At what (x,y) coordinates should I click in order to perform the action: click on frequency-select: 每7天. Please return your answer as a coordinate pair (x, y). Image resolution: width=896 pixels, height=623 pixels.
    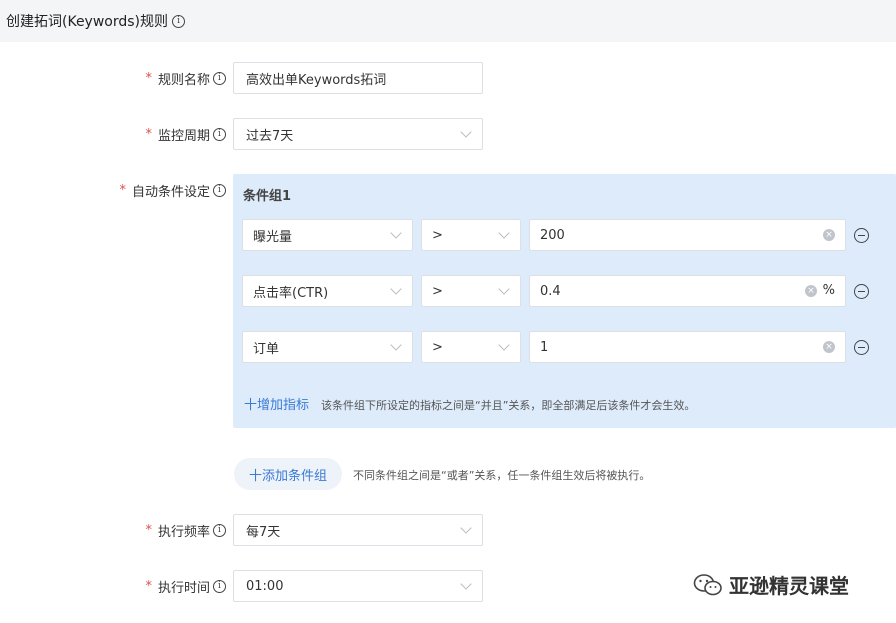
    Looking at the image, I should click on (358, 530).